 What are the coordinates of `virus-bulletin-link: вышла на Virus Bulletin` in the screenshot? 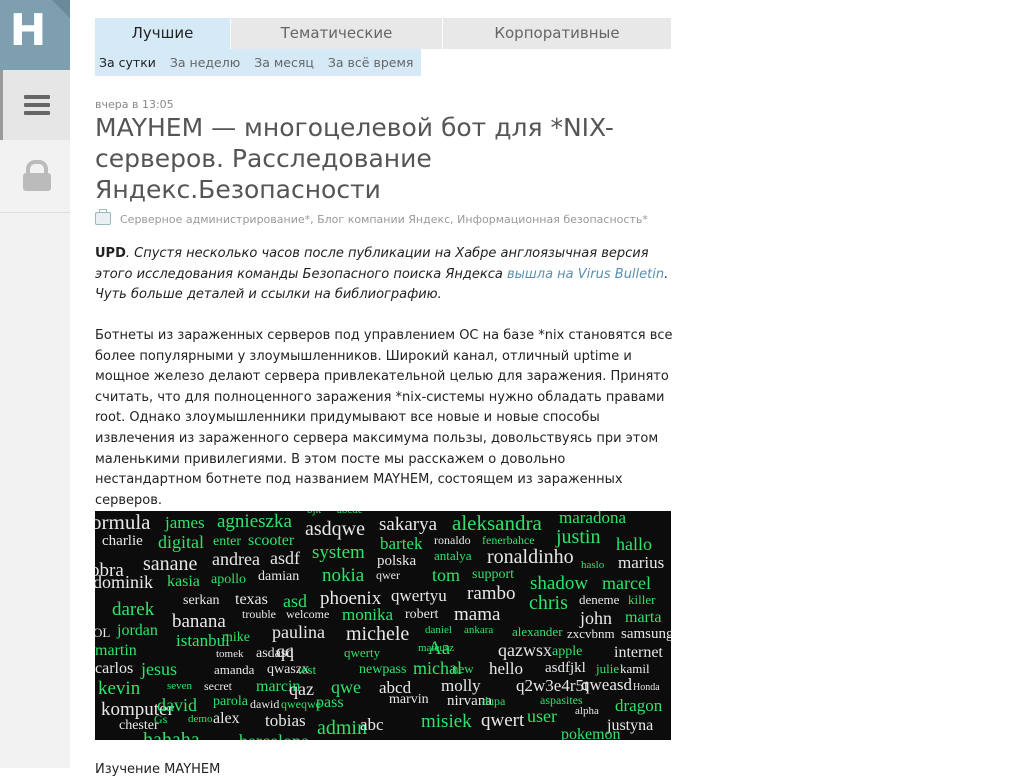 It's located at (585, 274).